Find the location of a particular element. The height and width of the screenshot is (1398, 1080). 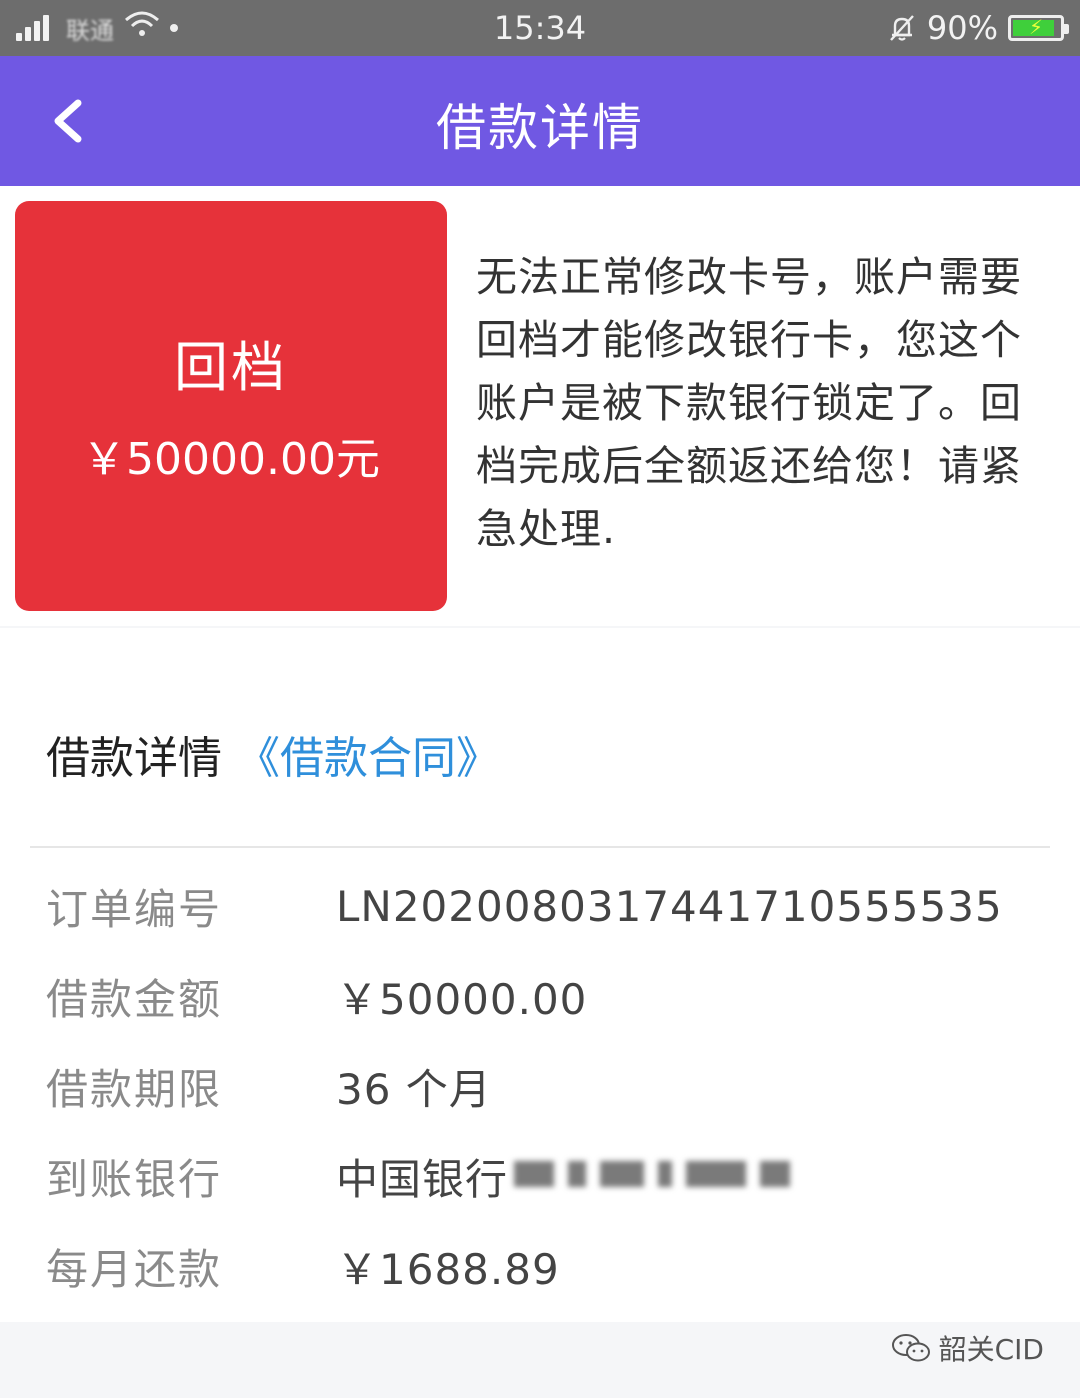

row-value: 中国银行 is located at coordinates (422, 1179).